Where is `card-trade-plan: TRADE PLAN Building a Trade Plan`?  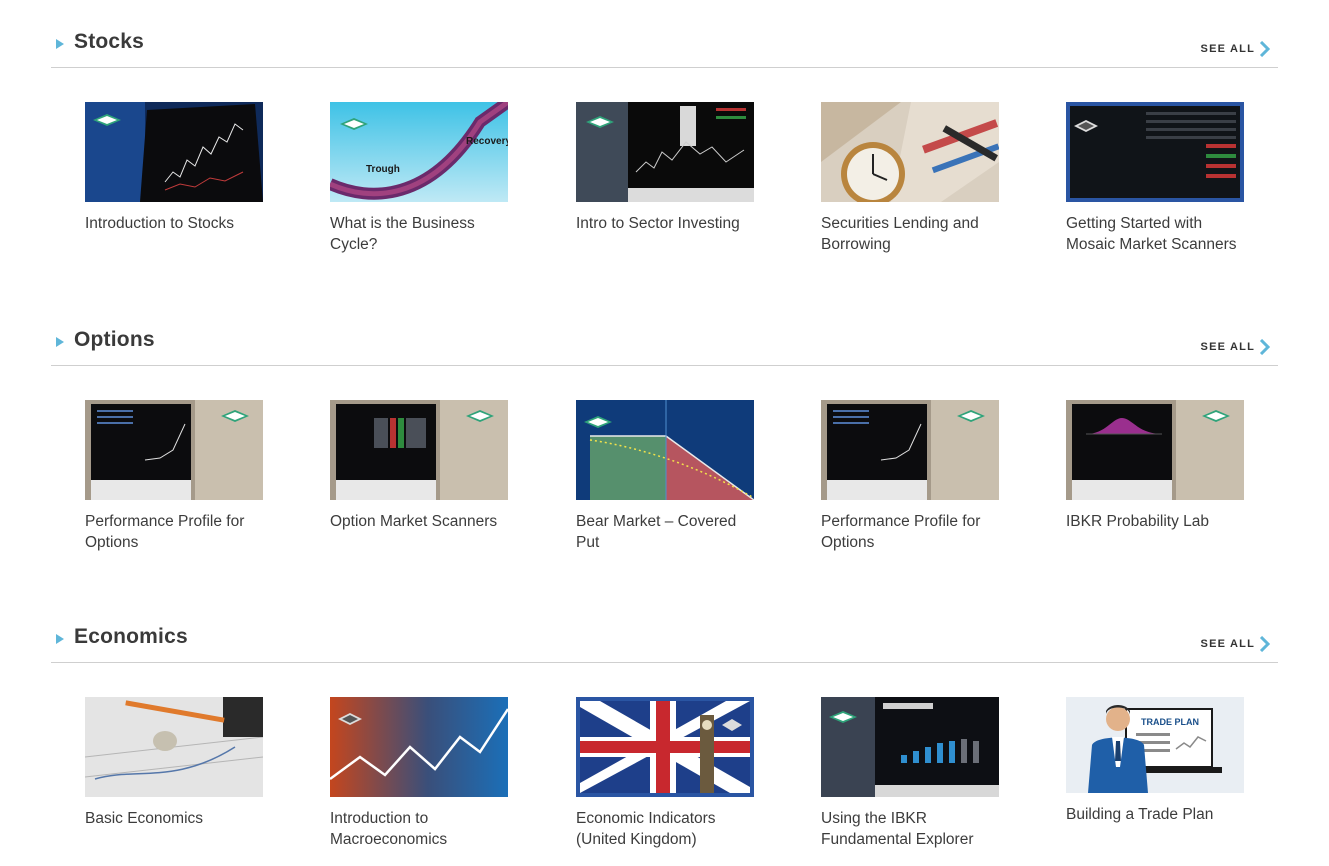
card-trade-plan: TRADE PLAN Building a Trade Plan is located at coordinates (1155, 761).